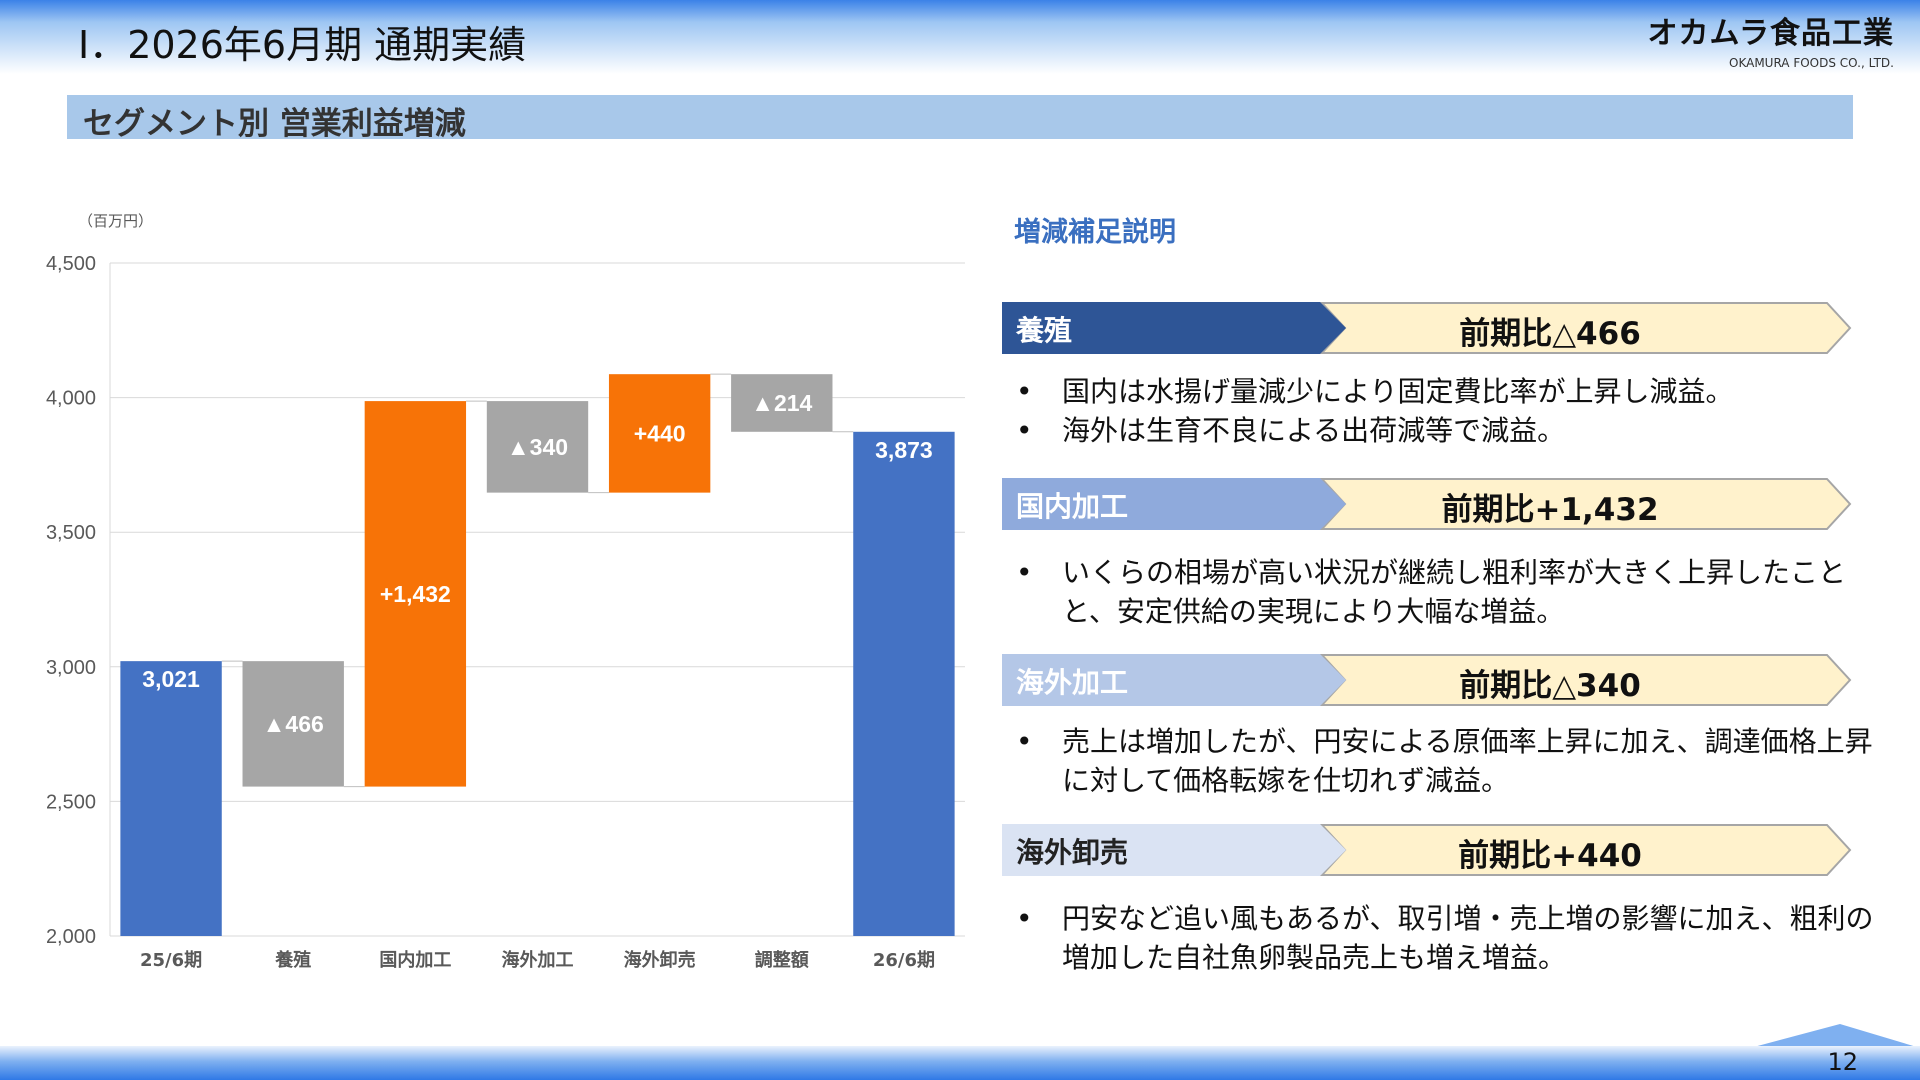  What do you see at coordinates (904, 450) in the screenshot?
I see `bar-value-label: 3,873` at bounding box center [904, 450].